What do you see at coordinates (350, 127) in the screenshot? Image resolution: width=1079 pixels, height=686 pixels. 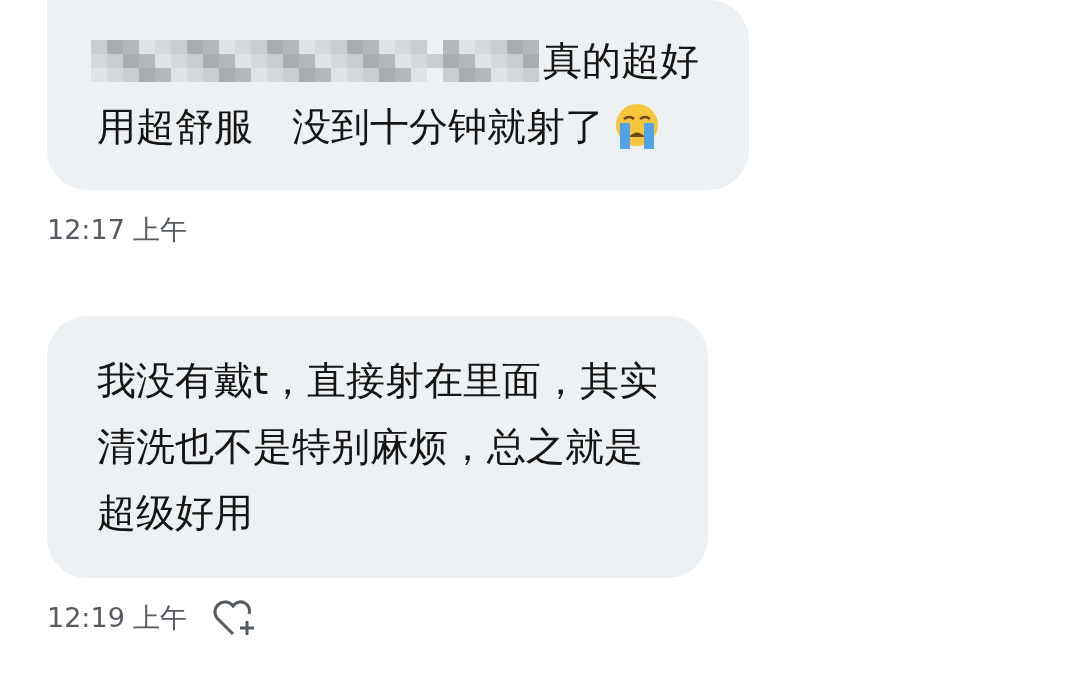 I see `message-text: 用超舒服 没到十分钟就射了` at bounding box center [350, 127].